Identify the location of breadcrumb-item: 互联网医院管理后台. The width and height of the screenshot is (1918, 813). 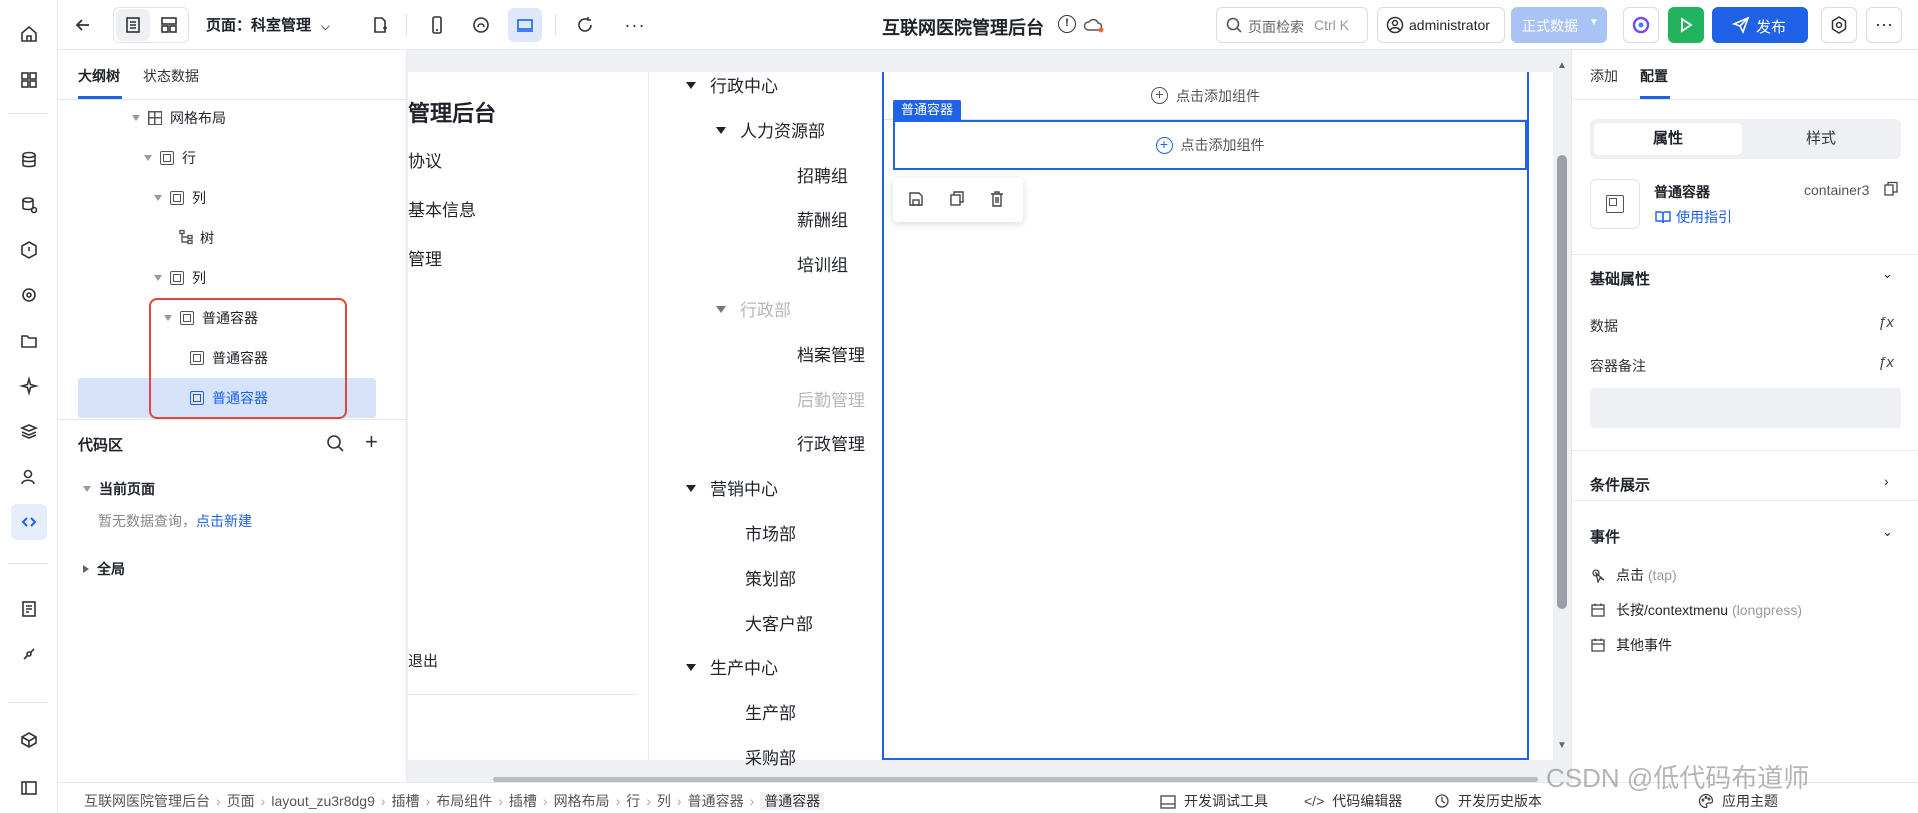
(147, 801).